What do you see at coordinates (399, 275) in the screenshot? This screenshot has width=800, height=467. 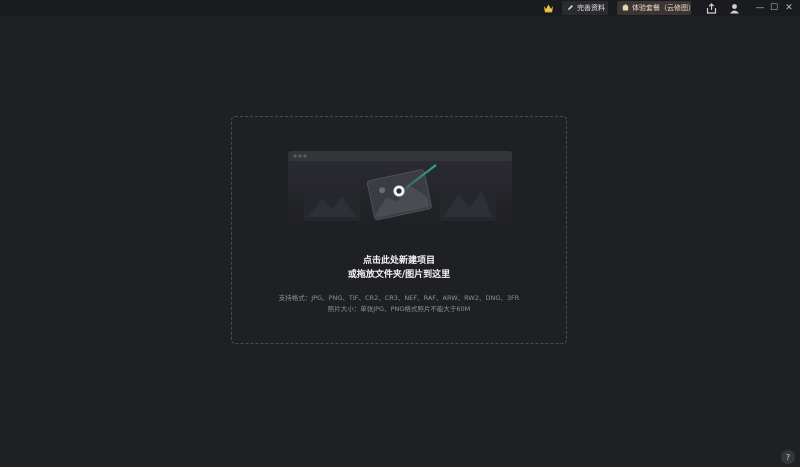 I see `dropzone-subtitle: 或拖放文件夹/图片到这里` at bounding box center [399, 275].